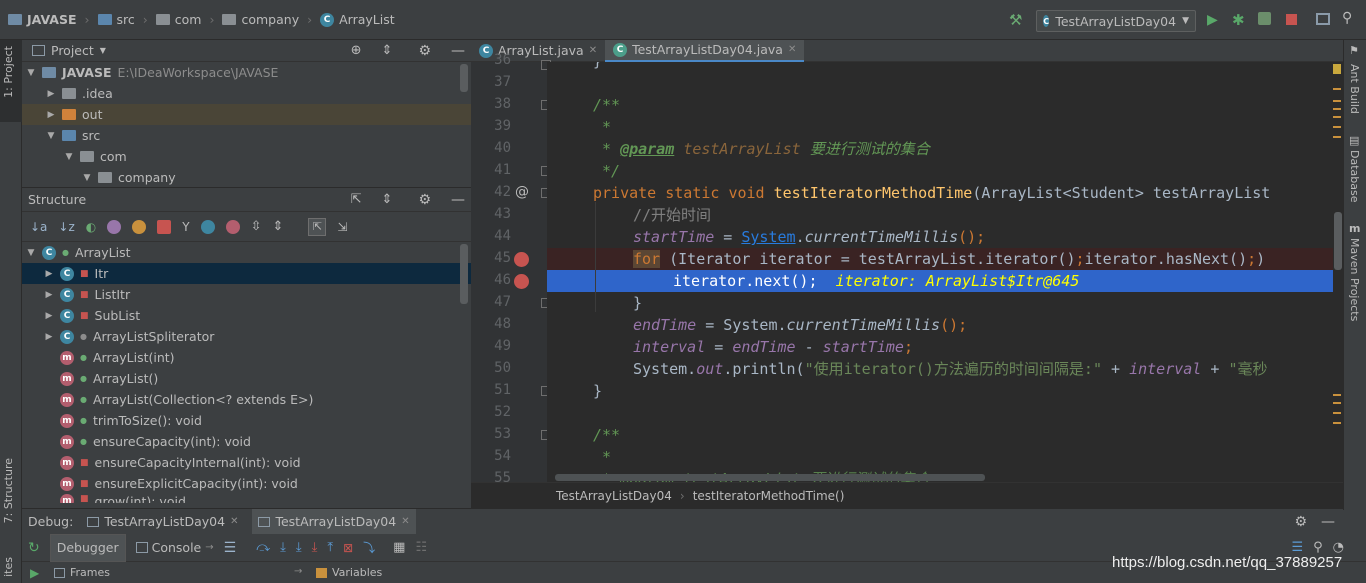 This screenshot has width=1366, height=583. Describe the element at coordinates (248, 357) in the screenshot. I see `structure-item-method: m ● ArrayList(int)` at that location.